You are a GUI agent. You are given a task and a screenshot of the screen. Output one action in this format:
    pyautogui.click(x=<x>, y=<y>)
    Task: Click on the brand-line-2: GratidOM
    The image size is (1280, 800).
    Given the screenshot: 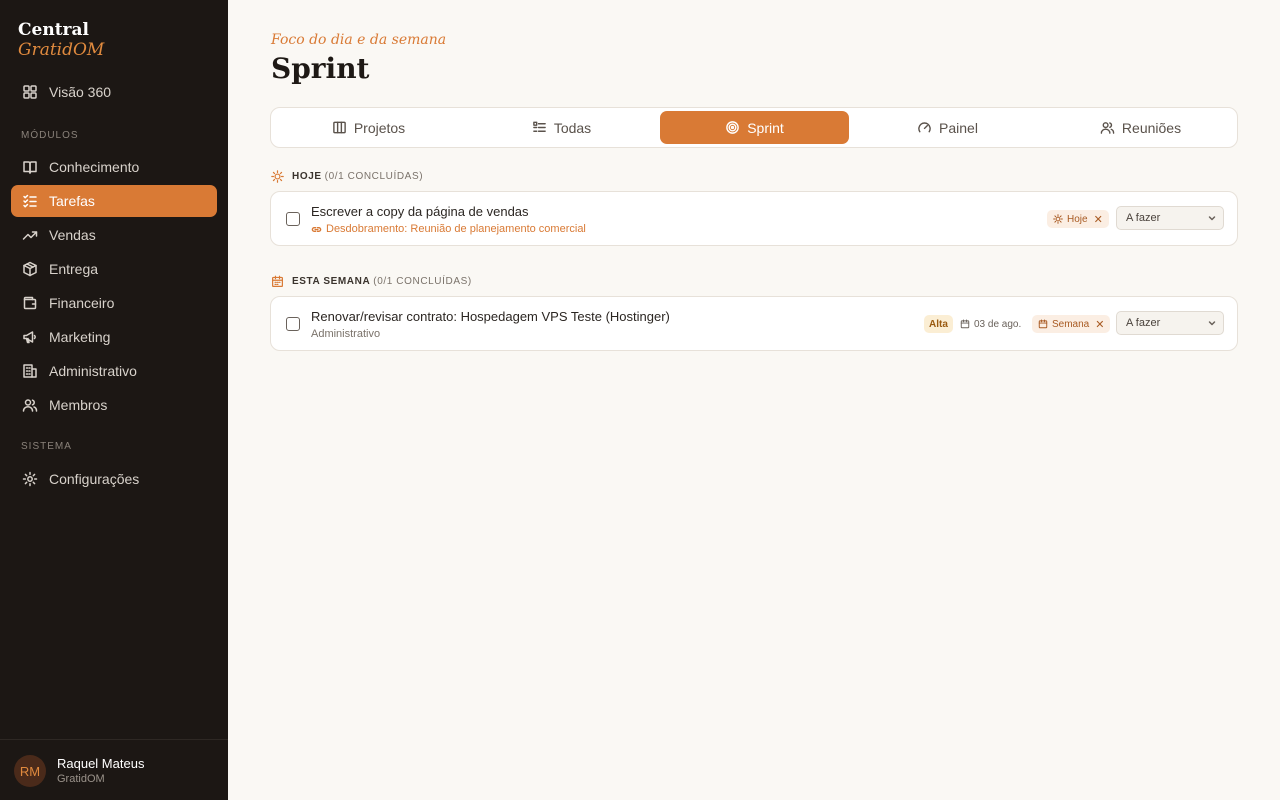 What is the action you would take?
    pyautogui.click(x=61, y=50)
    